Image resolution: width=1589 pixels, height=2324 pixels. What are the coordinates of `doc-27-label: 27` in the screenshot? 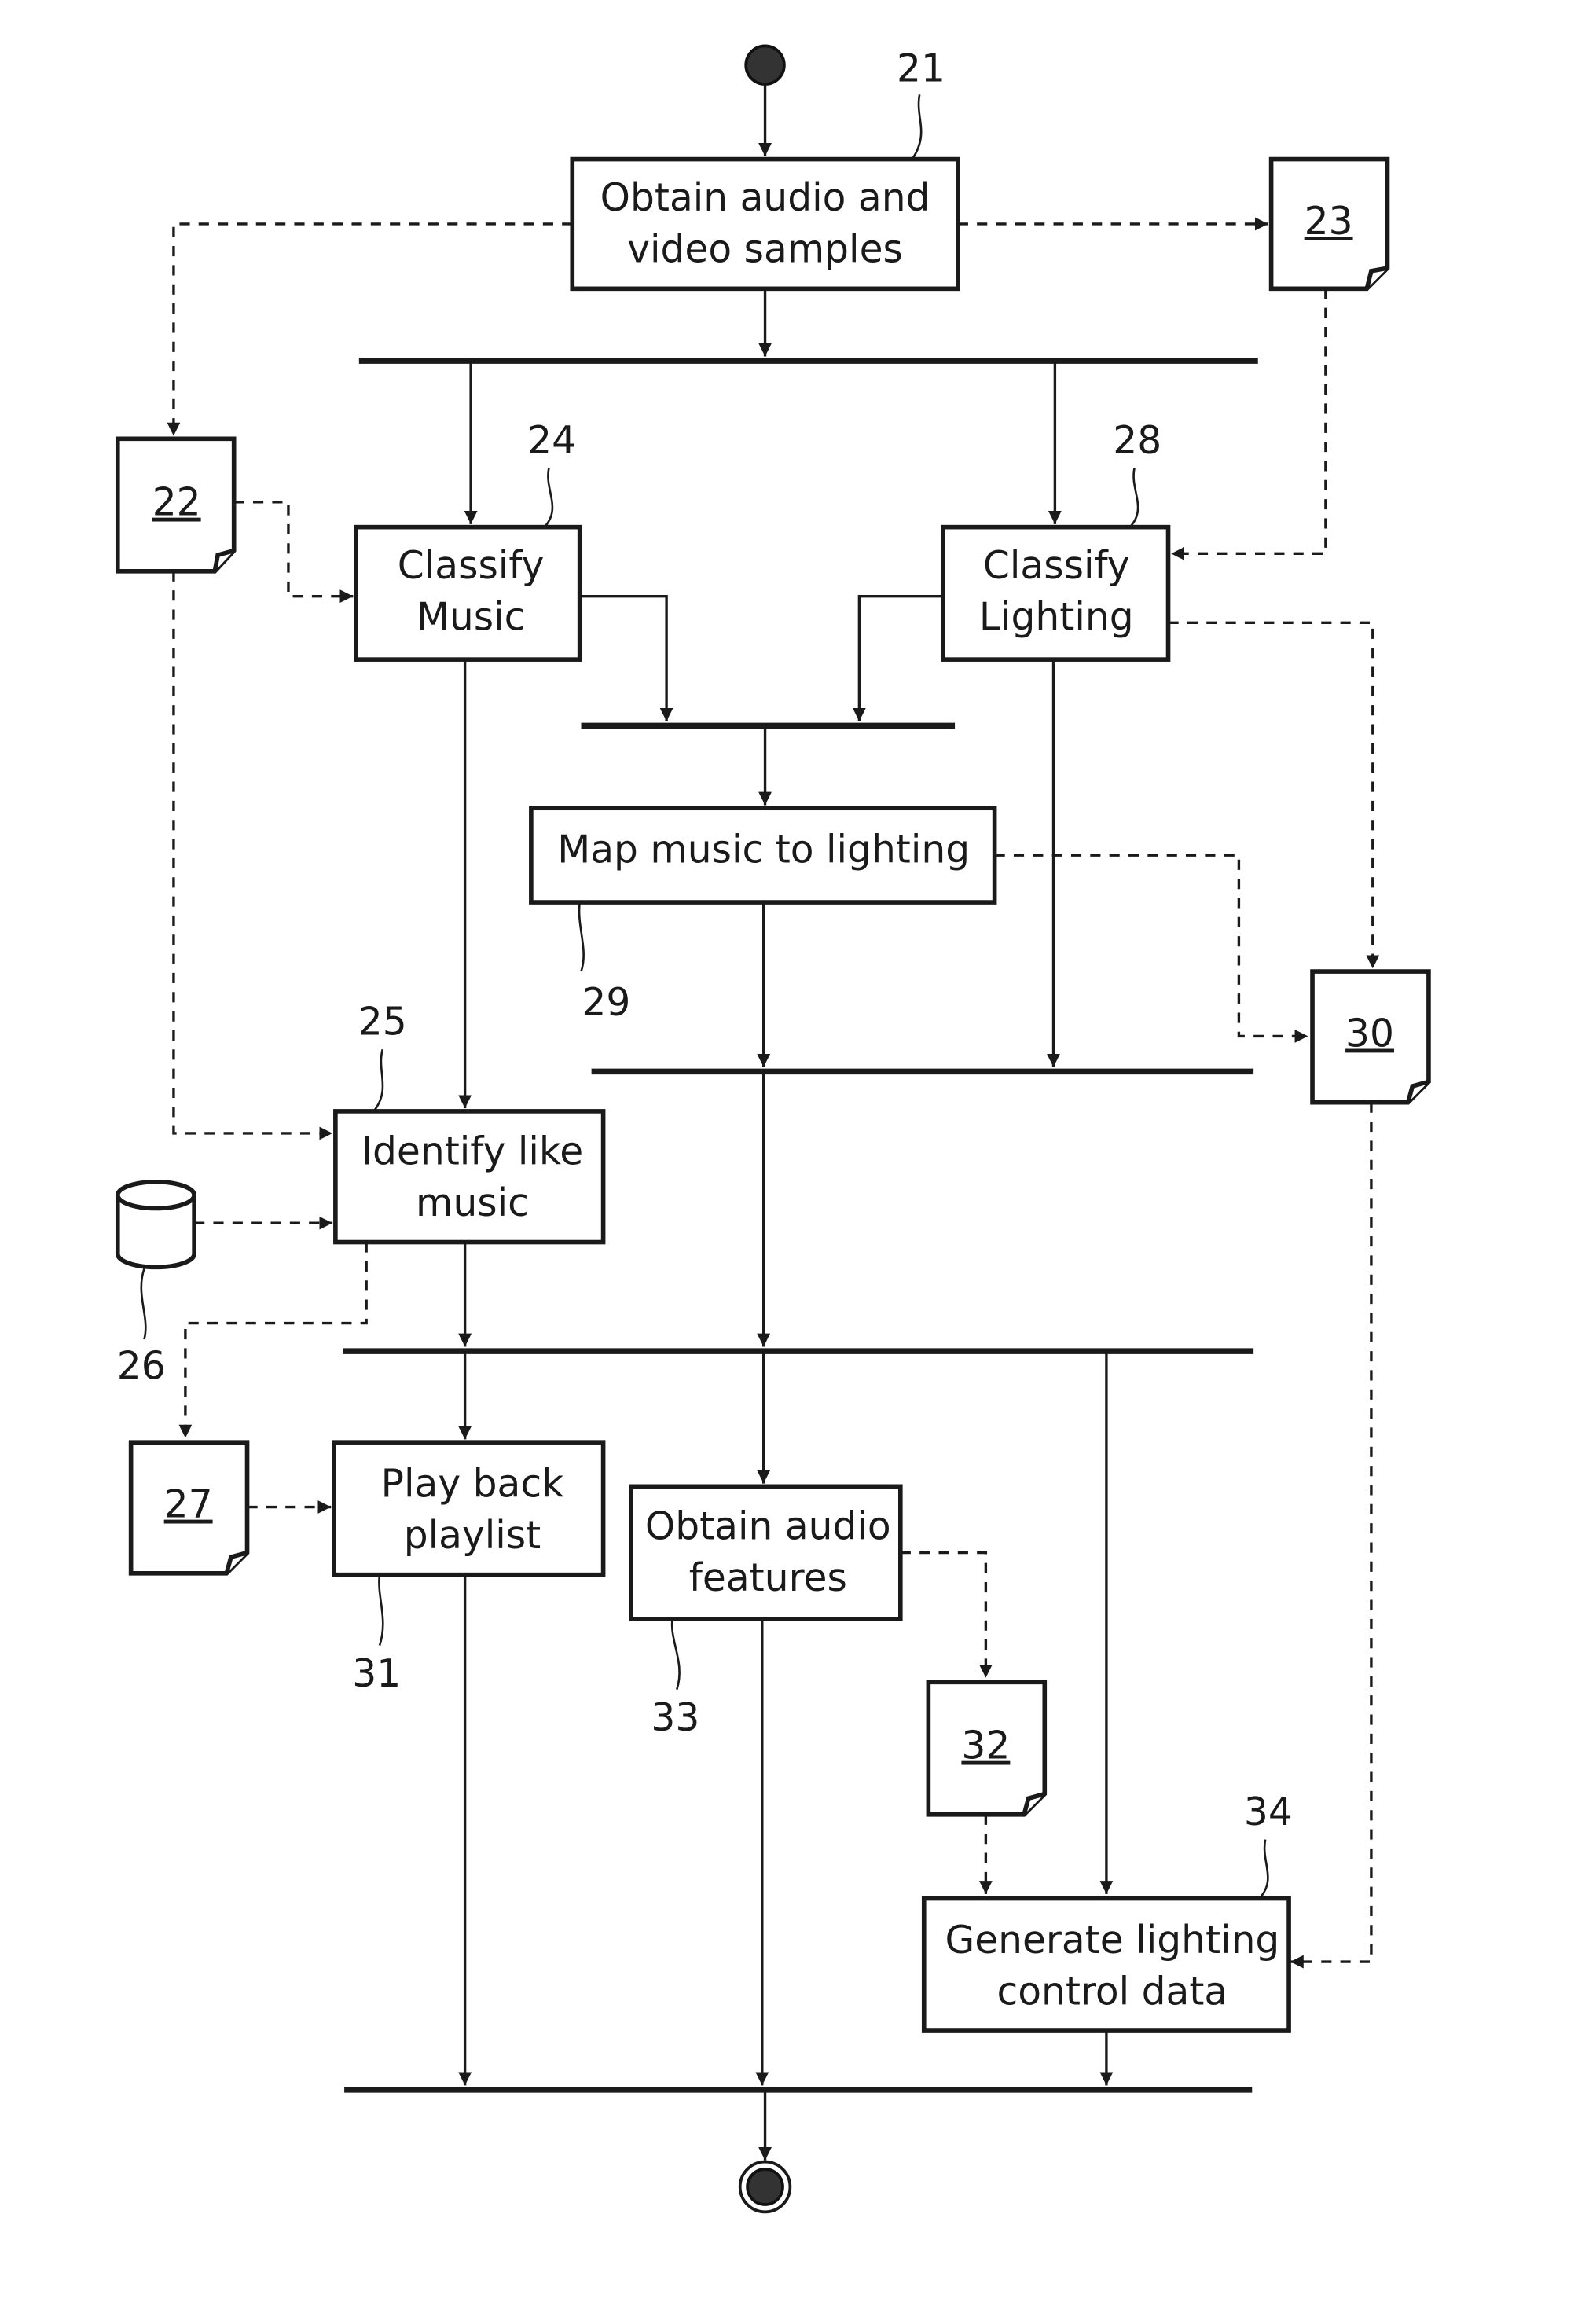 It's located at (188, 1505).